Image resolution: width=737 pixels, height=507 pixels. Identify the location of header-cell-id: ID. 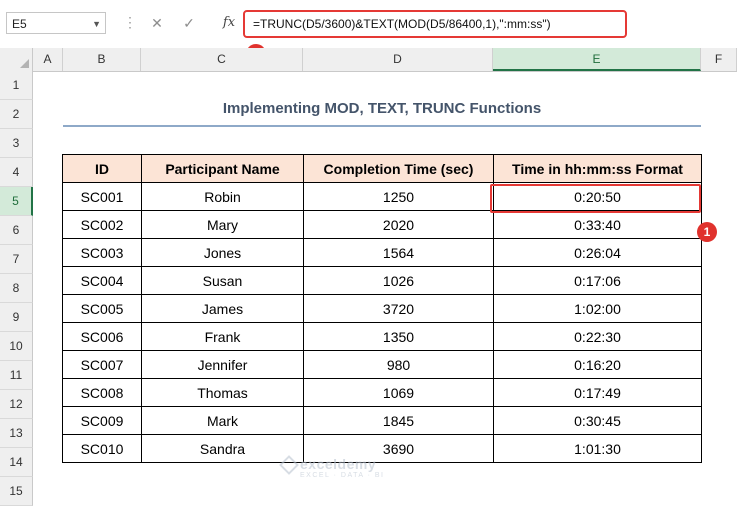
(102, 168).